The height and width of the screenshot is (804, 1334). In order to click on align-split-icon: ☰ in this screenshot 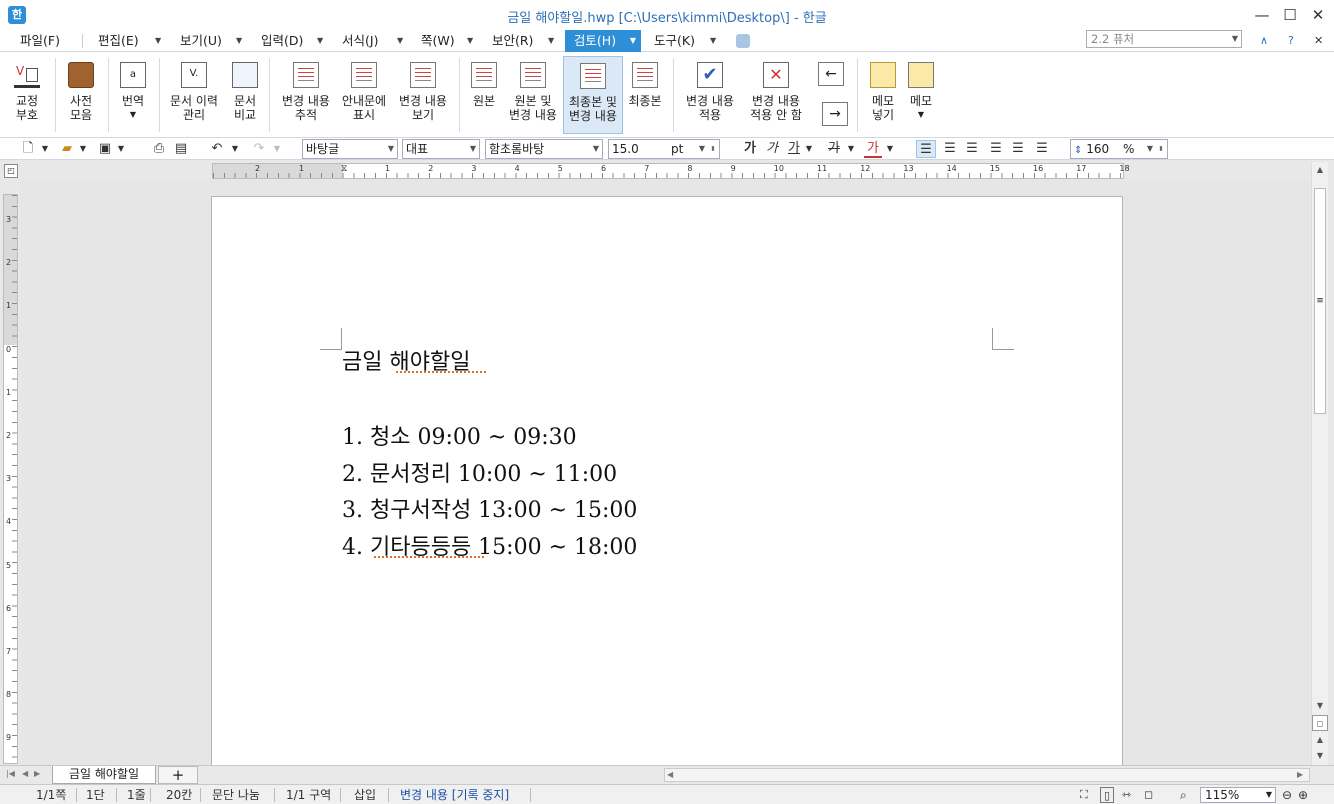, I will do `click(1042, 149)`.